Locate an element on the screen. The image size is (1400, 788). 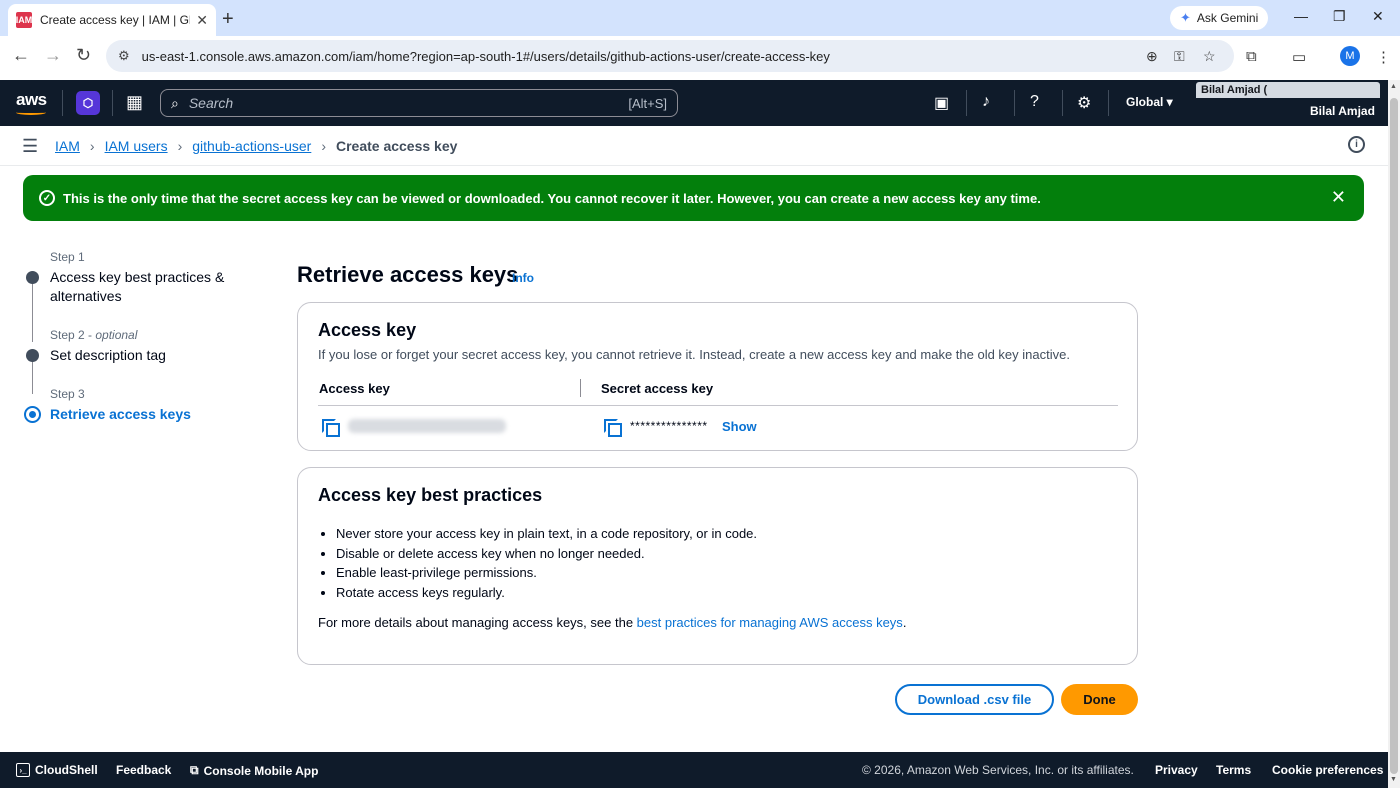
app-shield-icon: ⬡ is located at coordinates (88, 103).